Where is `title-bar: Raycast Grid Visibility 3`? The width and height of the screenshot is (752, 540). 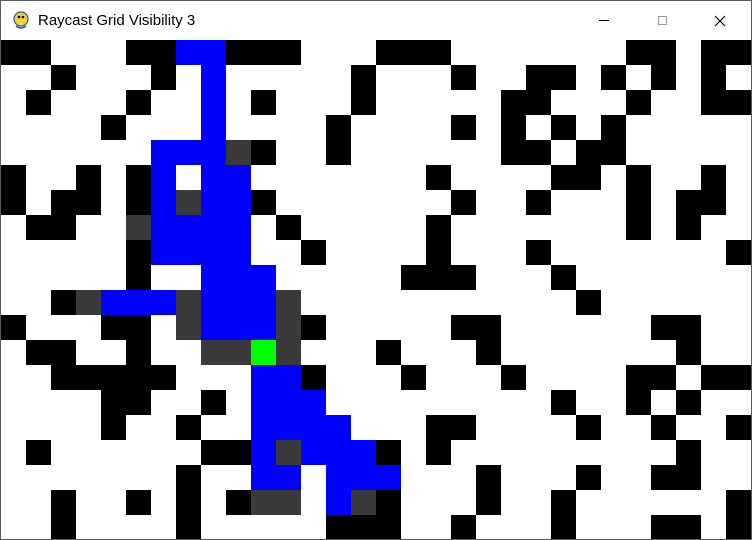
title-bar: Raycast Grid Visibility 3 is located at coordinates (376, 20).